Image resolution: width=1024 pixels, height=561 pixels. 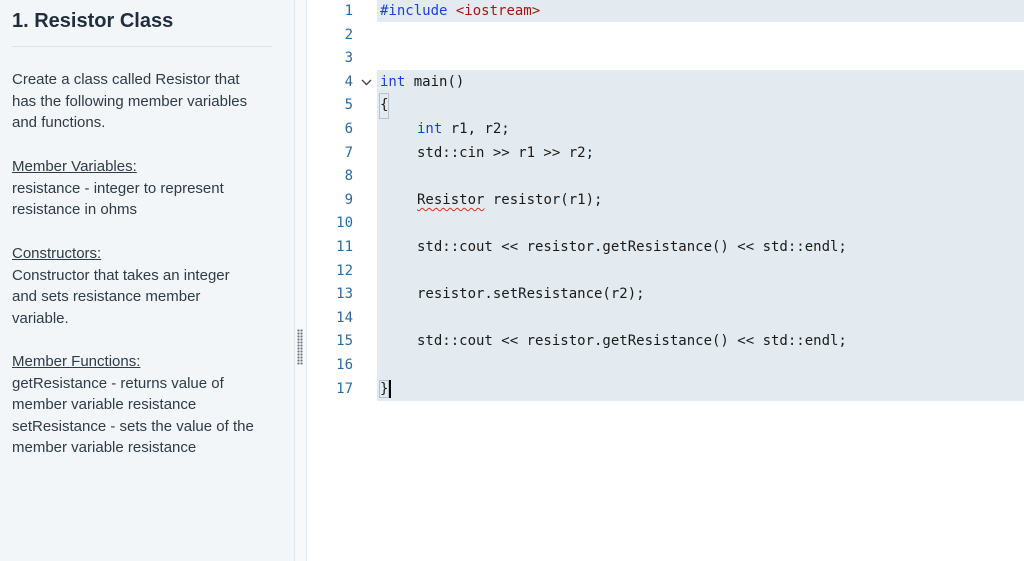 I want to click on code-line: 8, so click(x=665, y=177).